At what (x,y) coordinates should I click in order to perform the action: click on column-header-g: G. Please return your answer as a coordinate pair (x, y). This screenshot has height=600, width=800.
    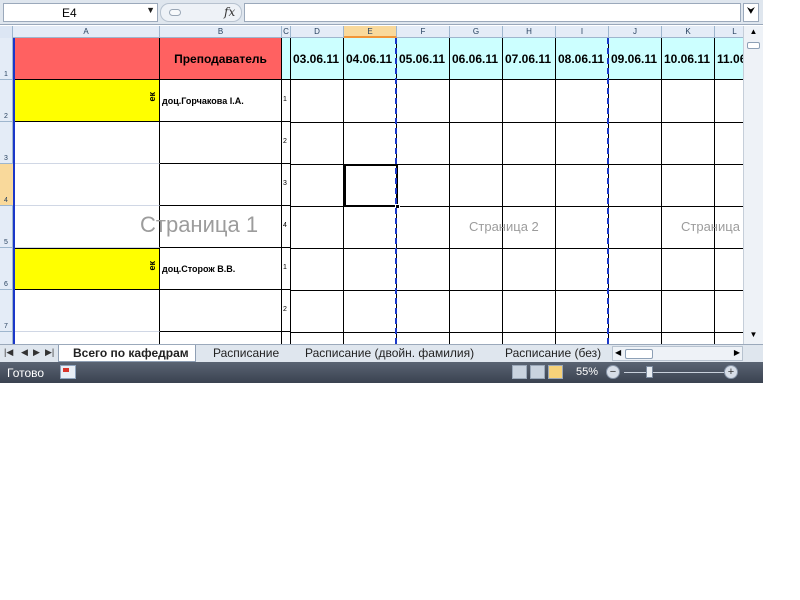
    Looking at the image, I should click on (476, 32).